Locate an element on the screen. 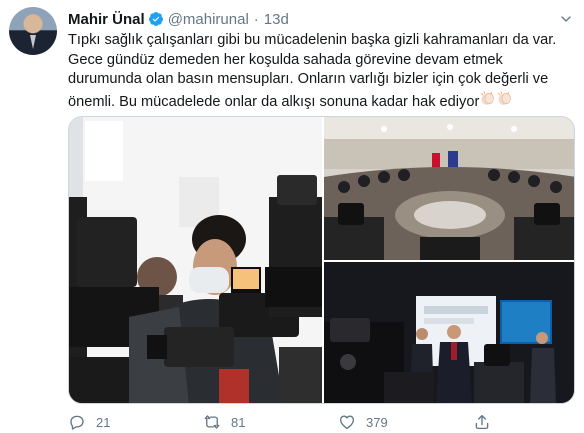 The image size is (584, 433). like-icon is located at coordinates (347, 422).